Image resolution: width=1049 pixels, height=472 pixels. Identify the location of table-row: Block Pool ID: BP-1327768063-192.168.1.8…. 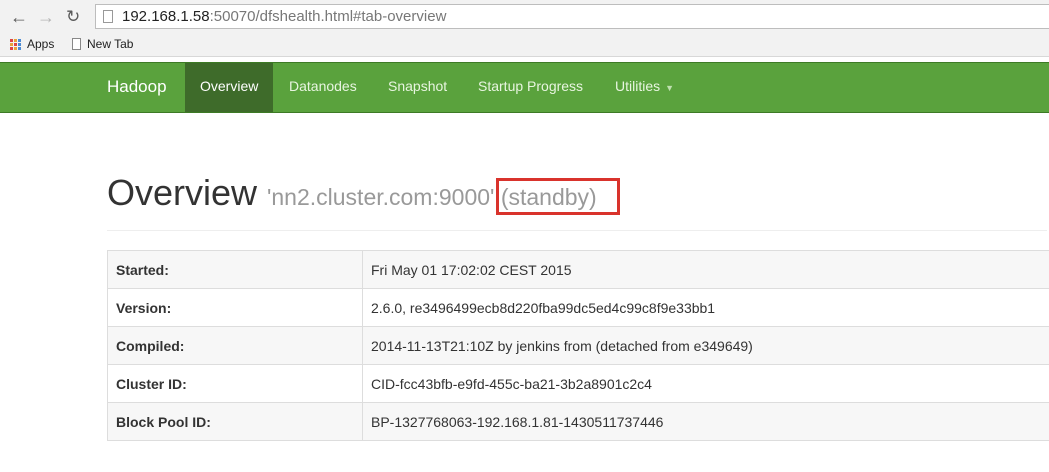
(578, 421).